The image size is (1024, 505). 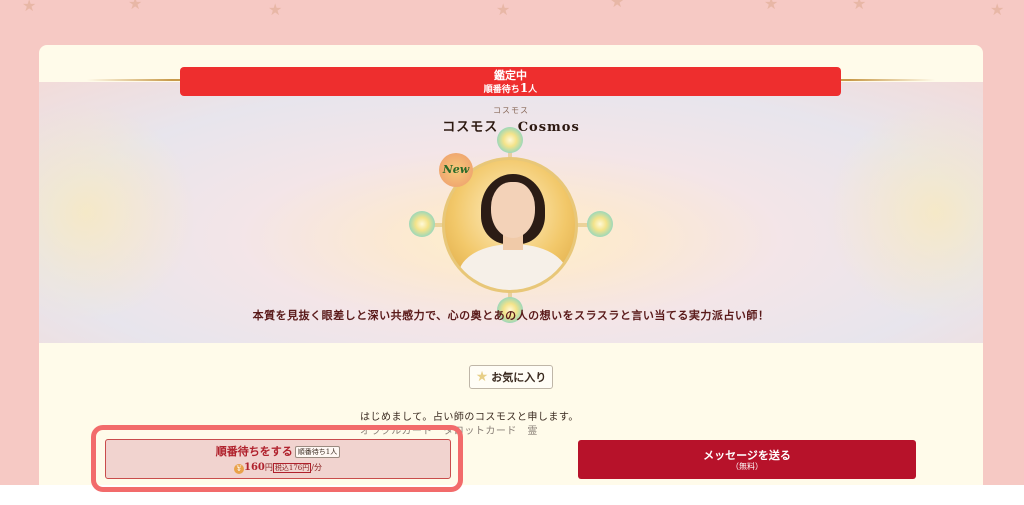 I want to click on new-badge: New, so click(x=456, y=170).